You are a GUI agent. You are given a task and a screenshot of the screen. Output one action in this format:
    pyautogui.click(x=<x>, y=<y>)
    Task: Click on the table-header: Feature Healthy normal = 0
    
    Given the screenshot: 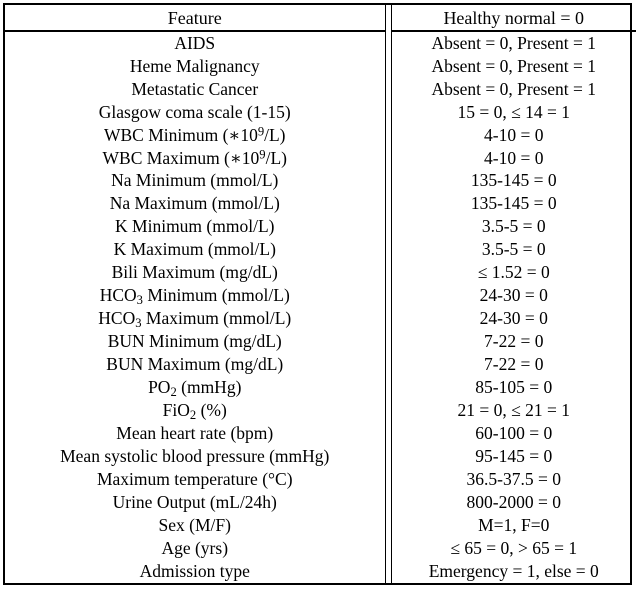 What is the action you would take?
    pyautogui.click(x=320, y=18)
    